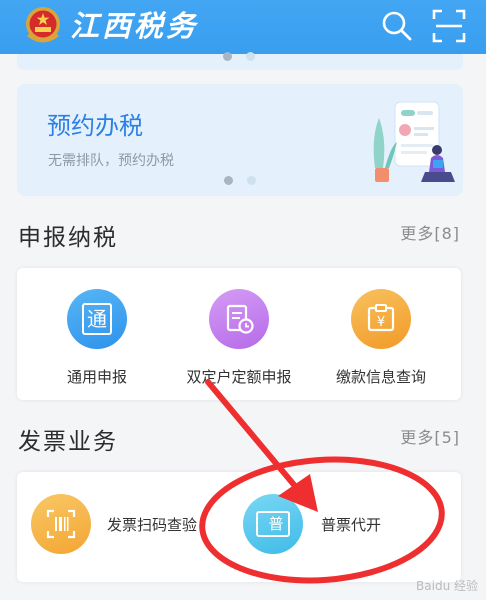 Image resolution: width=486 pixels, height=600 pixels. I want to click on general-declare-icon: 通, so click(97, 319).